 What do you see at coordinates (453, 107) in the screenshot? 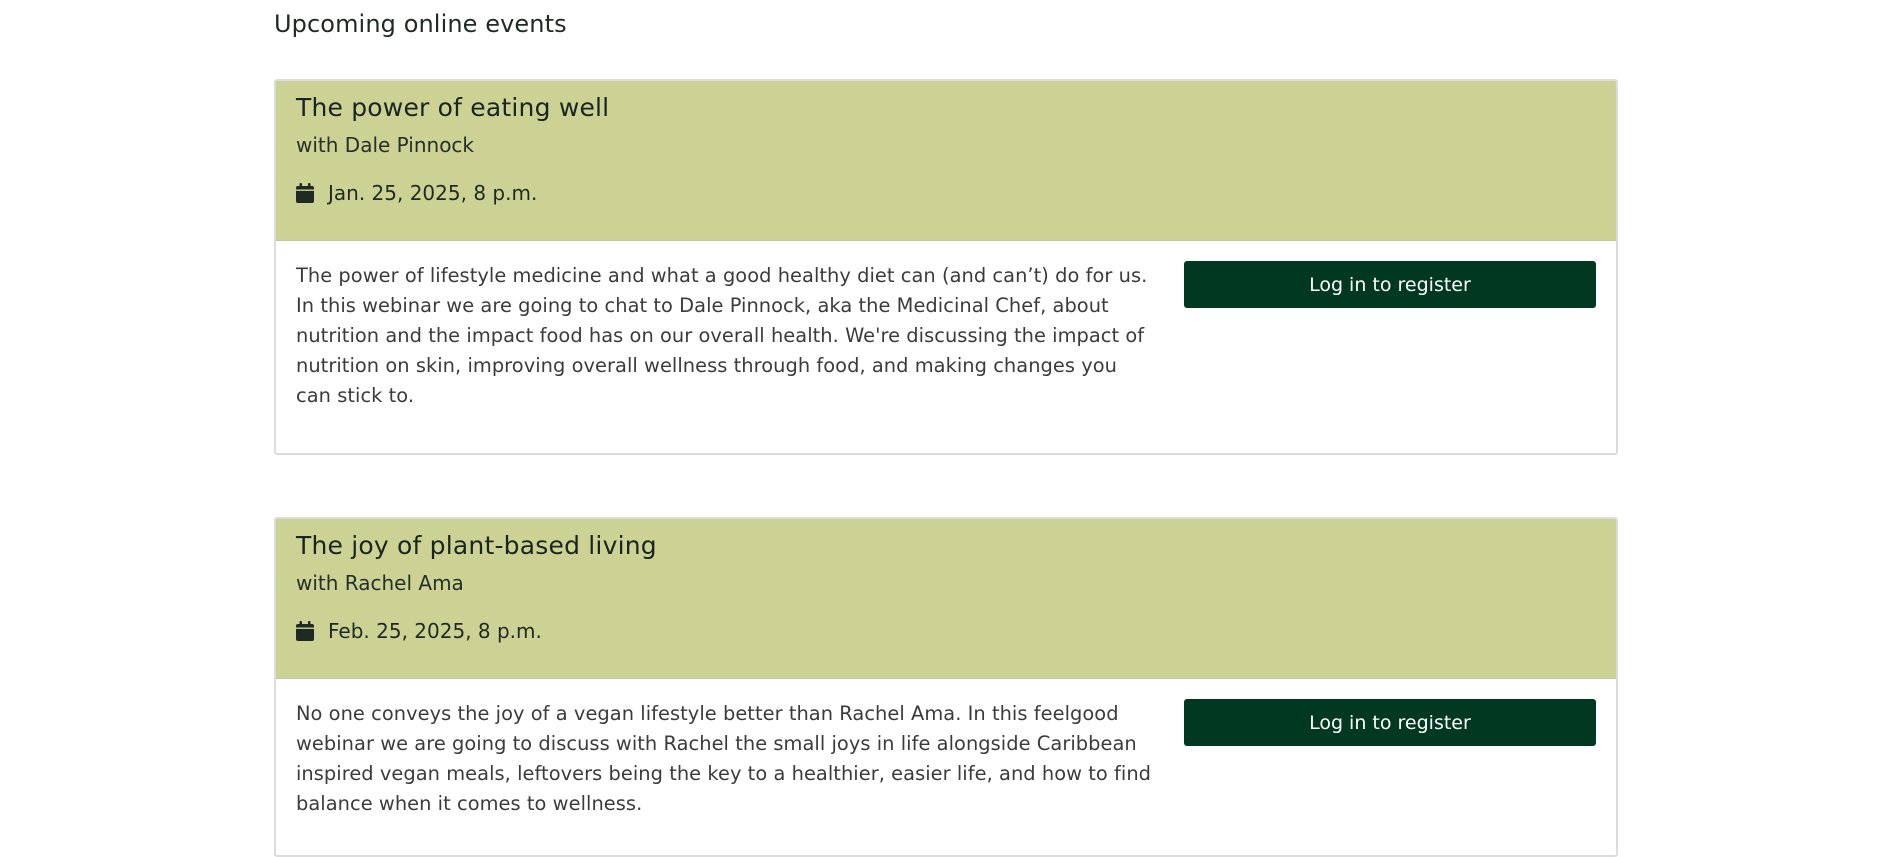
I see `event-title: The power of eating well` at bounding box center [453, 107].